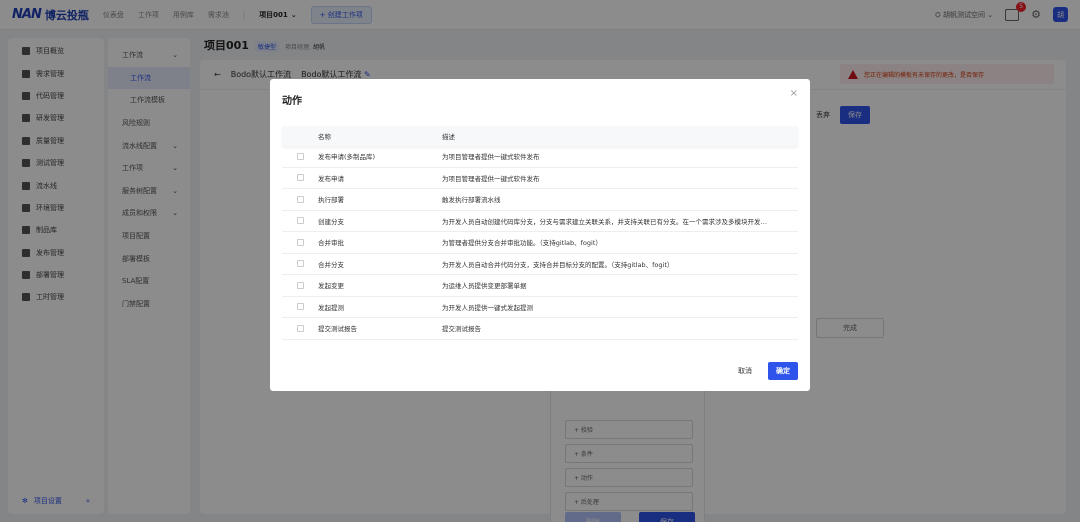  What do you see at coordinates (347, 157) in the screenshot?
I see `row-name: 发布申请(多制品库)` at bounding box center [347, 157].